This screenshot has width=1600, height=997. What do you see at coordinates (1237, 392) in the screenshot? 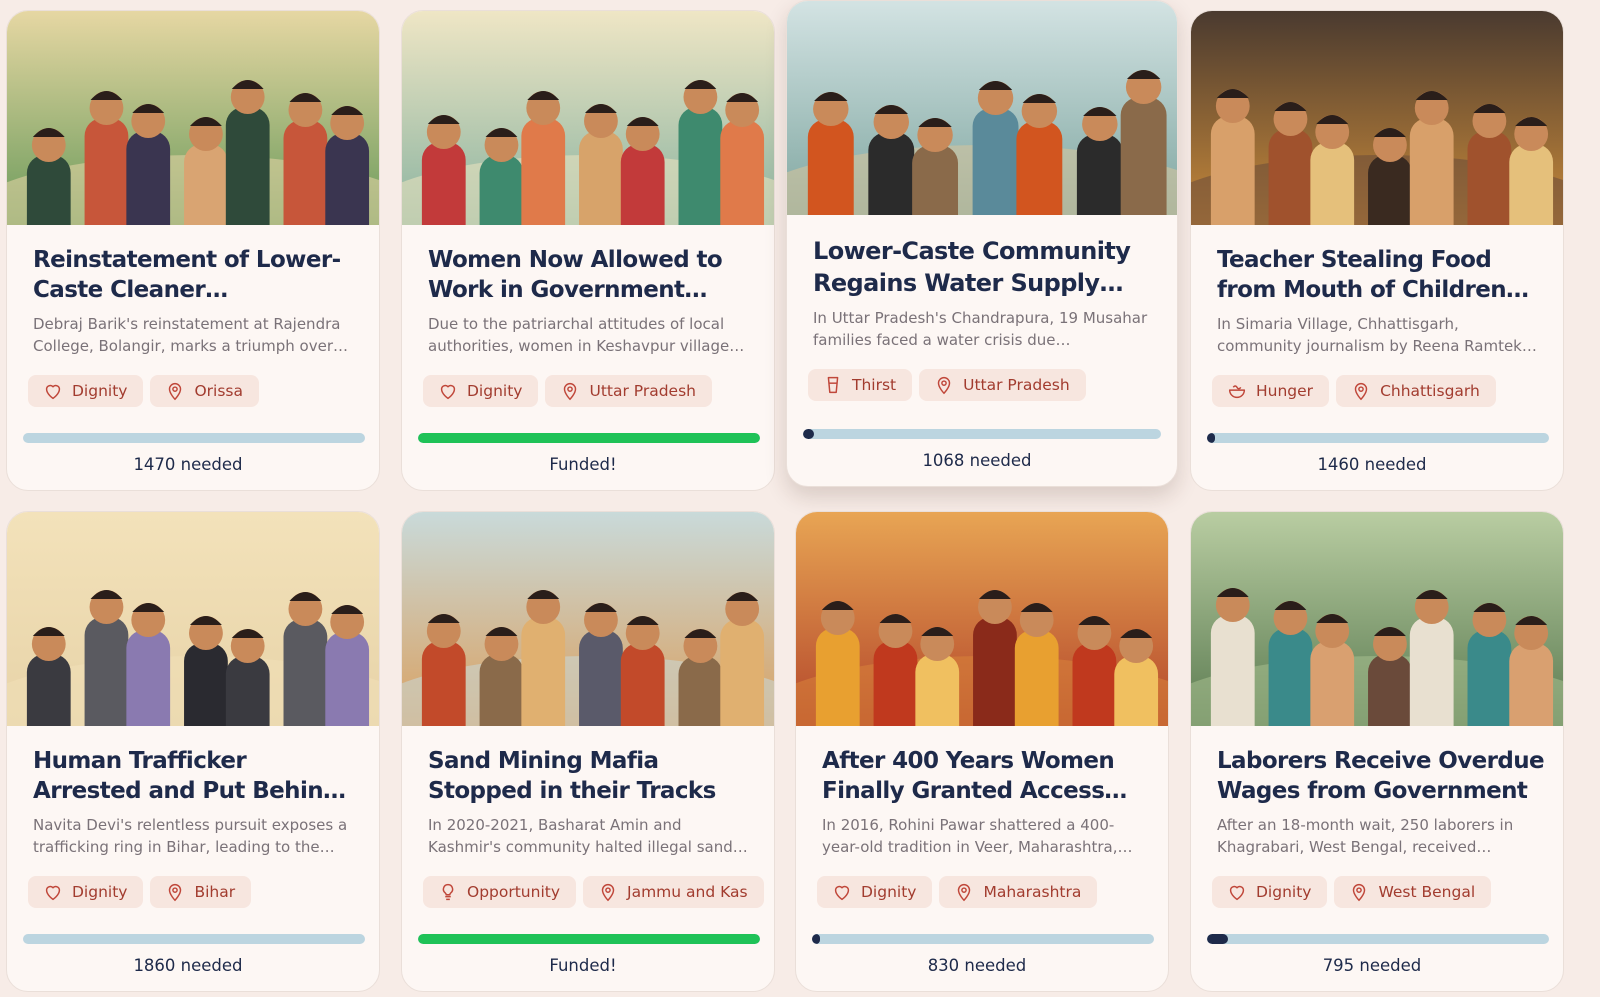
I see `bowl-icon` at bounding box center [1237, 392].